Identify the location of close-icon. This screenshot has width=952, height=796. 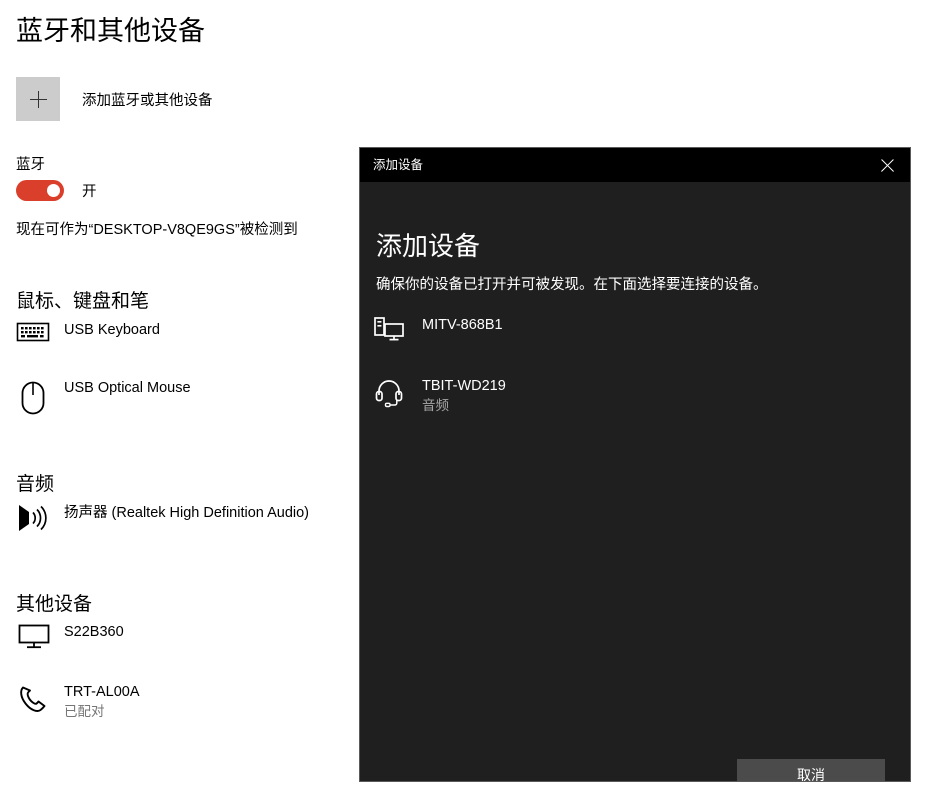
(887, 165).